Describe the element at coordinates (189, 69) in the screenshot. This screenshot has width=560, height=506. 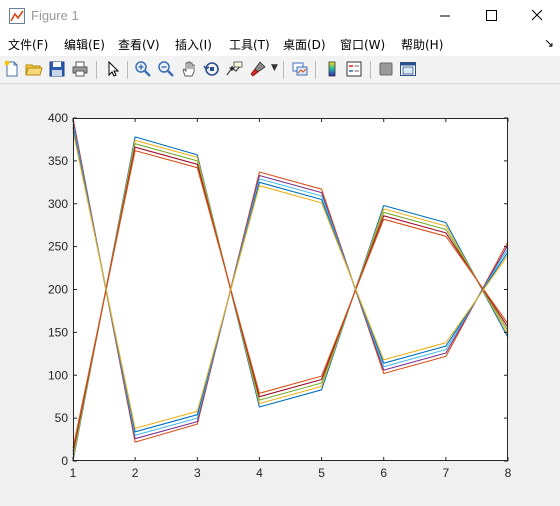
I see `pan-icon` at that location.